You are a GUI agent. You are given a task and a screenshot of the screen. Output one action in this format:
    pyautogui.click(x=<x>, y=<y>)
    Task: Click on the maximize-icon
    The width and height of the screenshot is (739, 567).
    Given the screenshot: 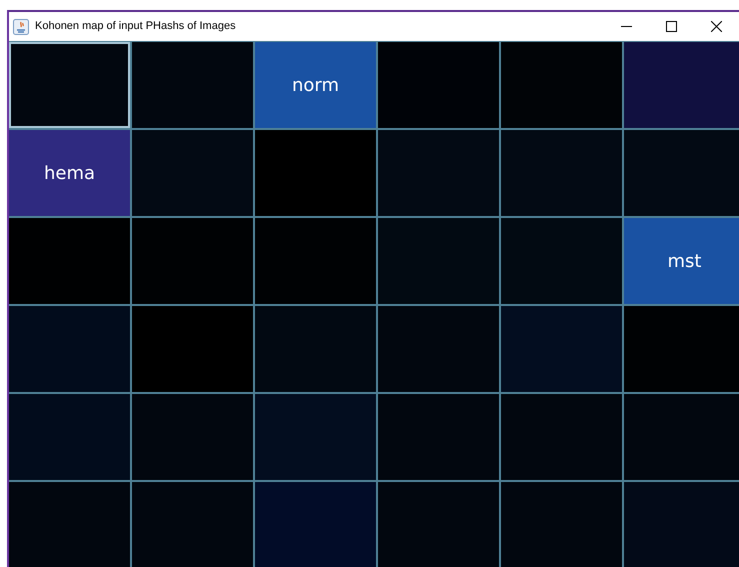 What is the action you would take?
    pyautogui.click(x=671, y=26)
    